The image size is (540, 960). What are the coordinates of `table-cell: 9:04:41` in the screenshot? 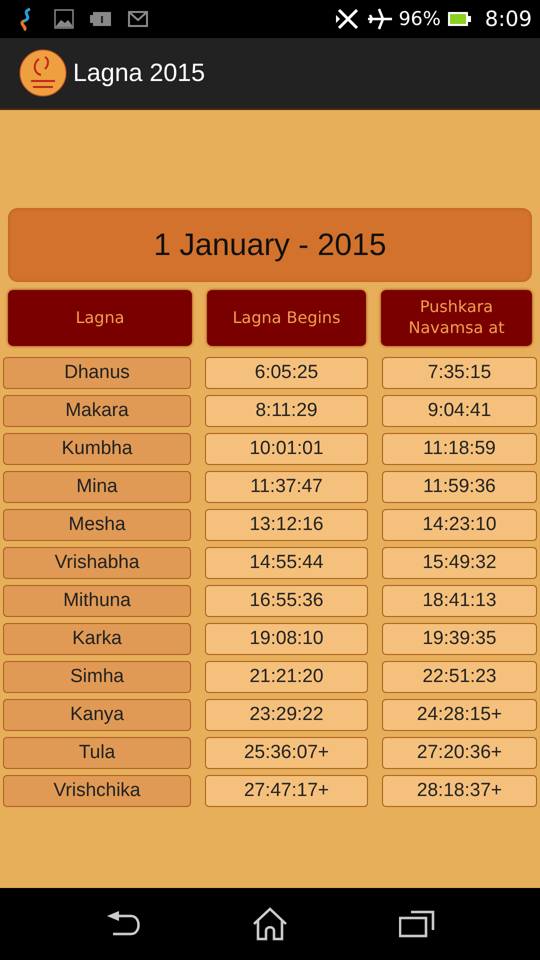 It's located at (459, 411).